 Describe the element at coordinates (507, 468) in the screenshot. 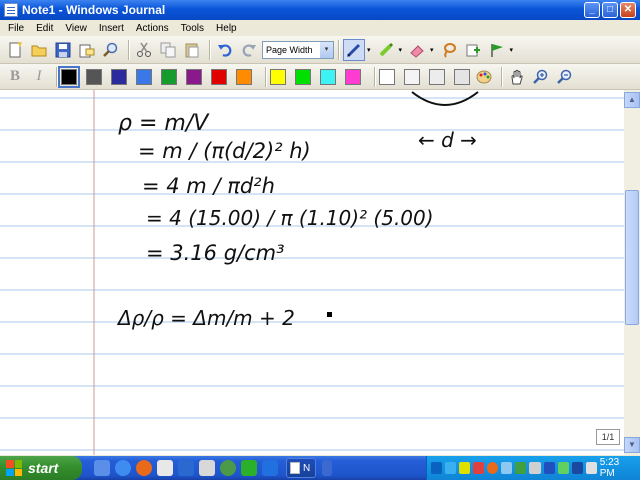

I see `monitor-icon` at that location.